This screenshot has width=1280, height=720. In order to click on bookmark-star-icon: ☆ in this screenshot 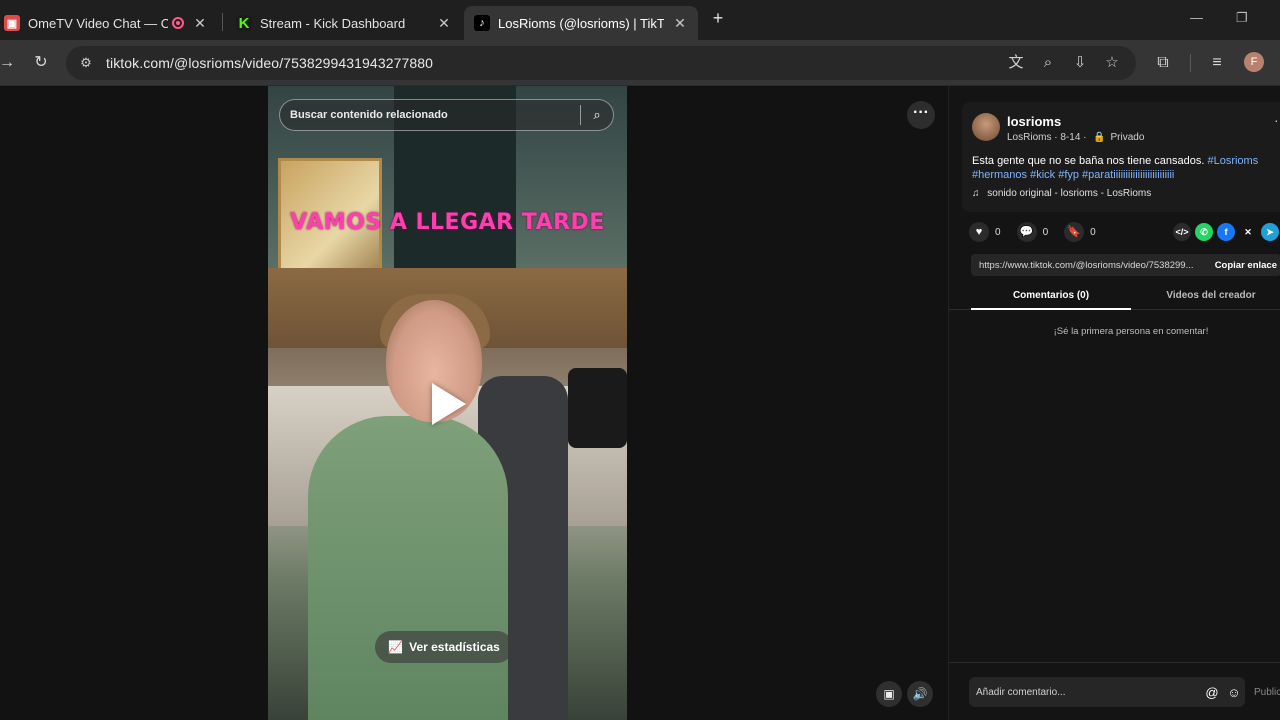, I will do `click(1112, 63)`.